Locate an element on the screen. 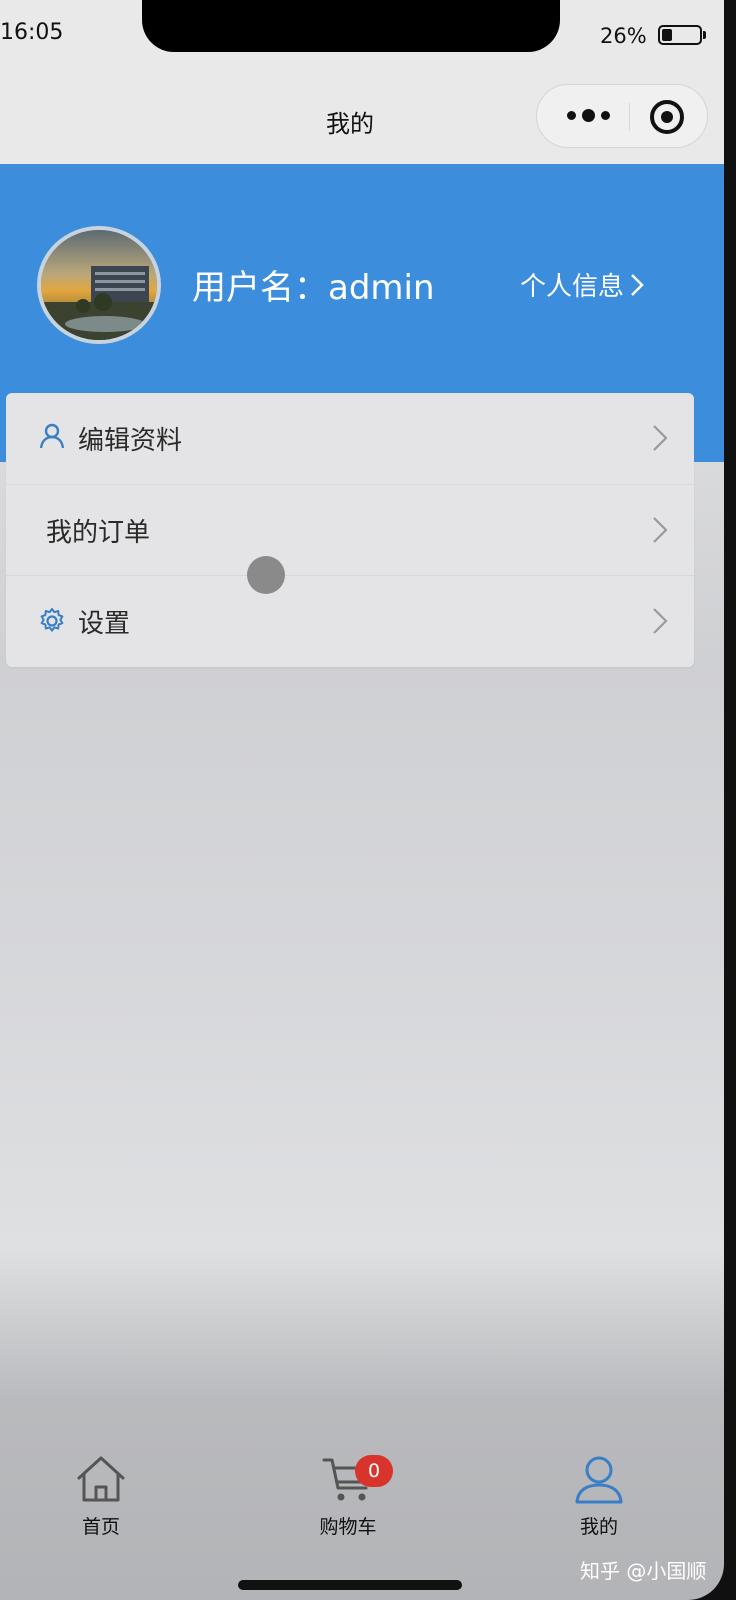  menu-label: 设置 is located at coordinates (104, 623).